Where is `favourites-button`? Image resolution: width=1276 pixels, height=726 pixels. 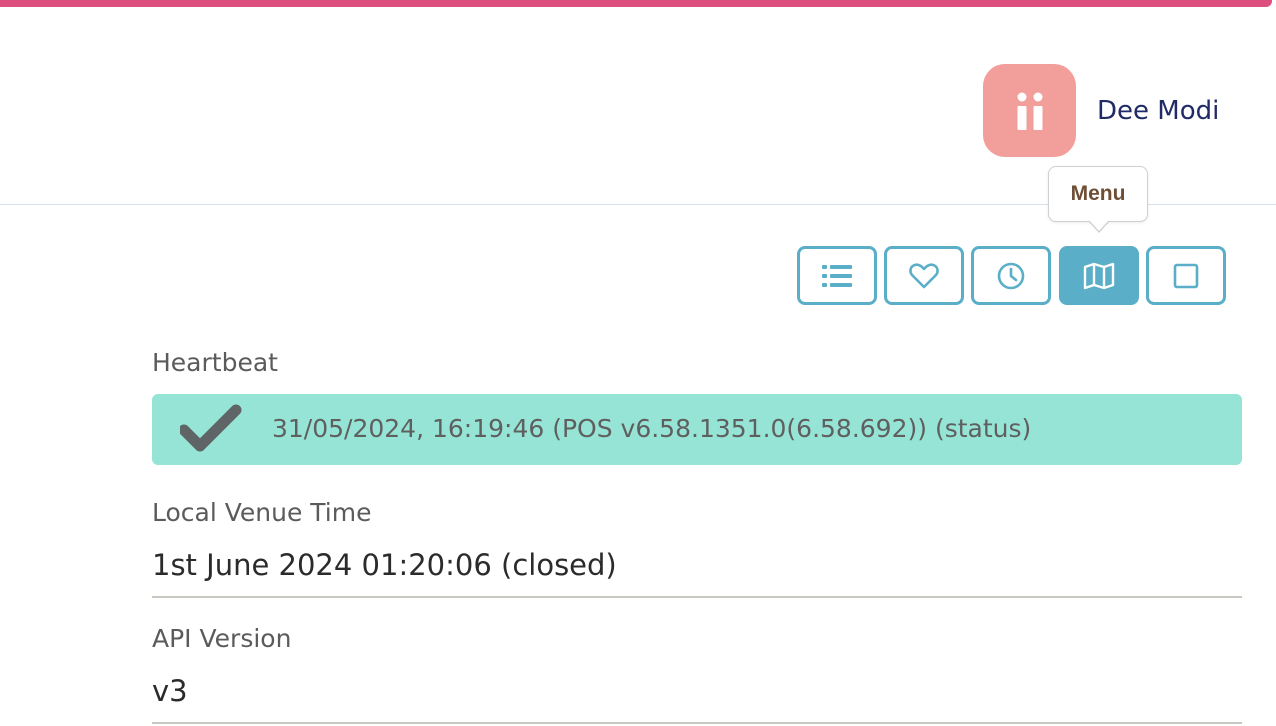 favourites-button is located at coordinates (924, 275).